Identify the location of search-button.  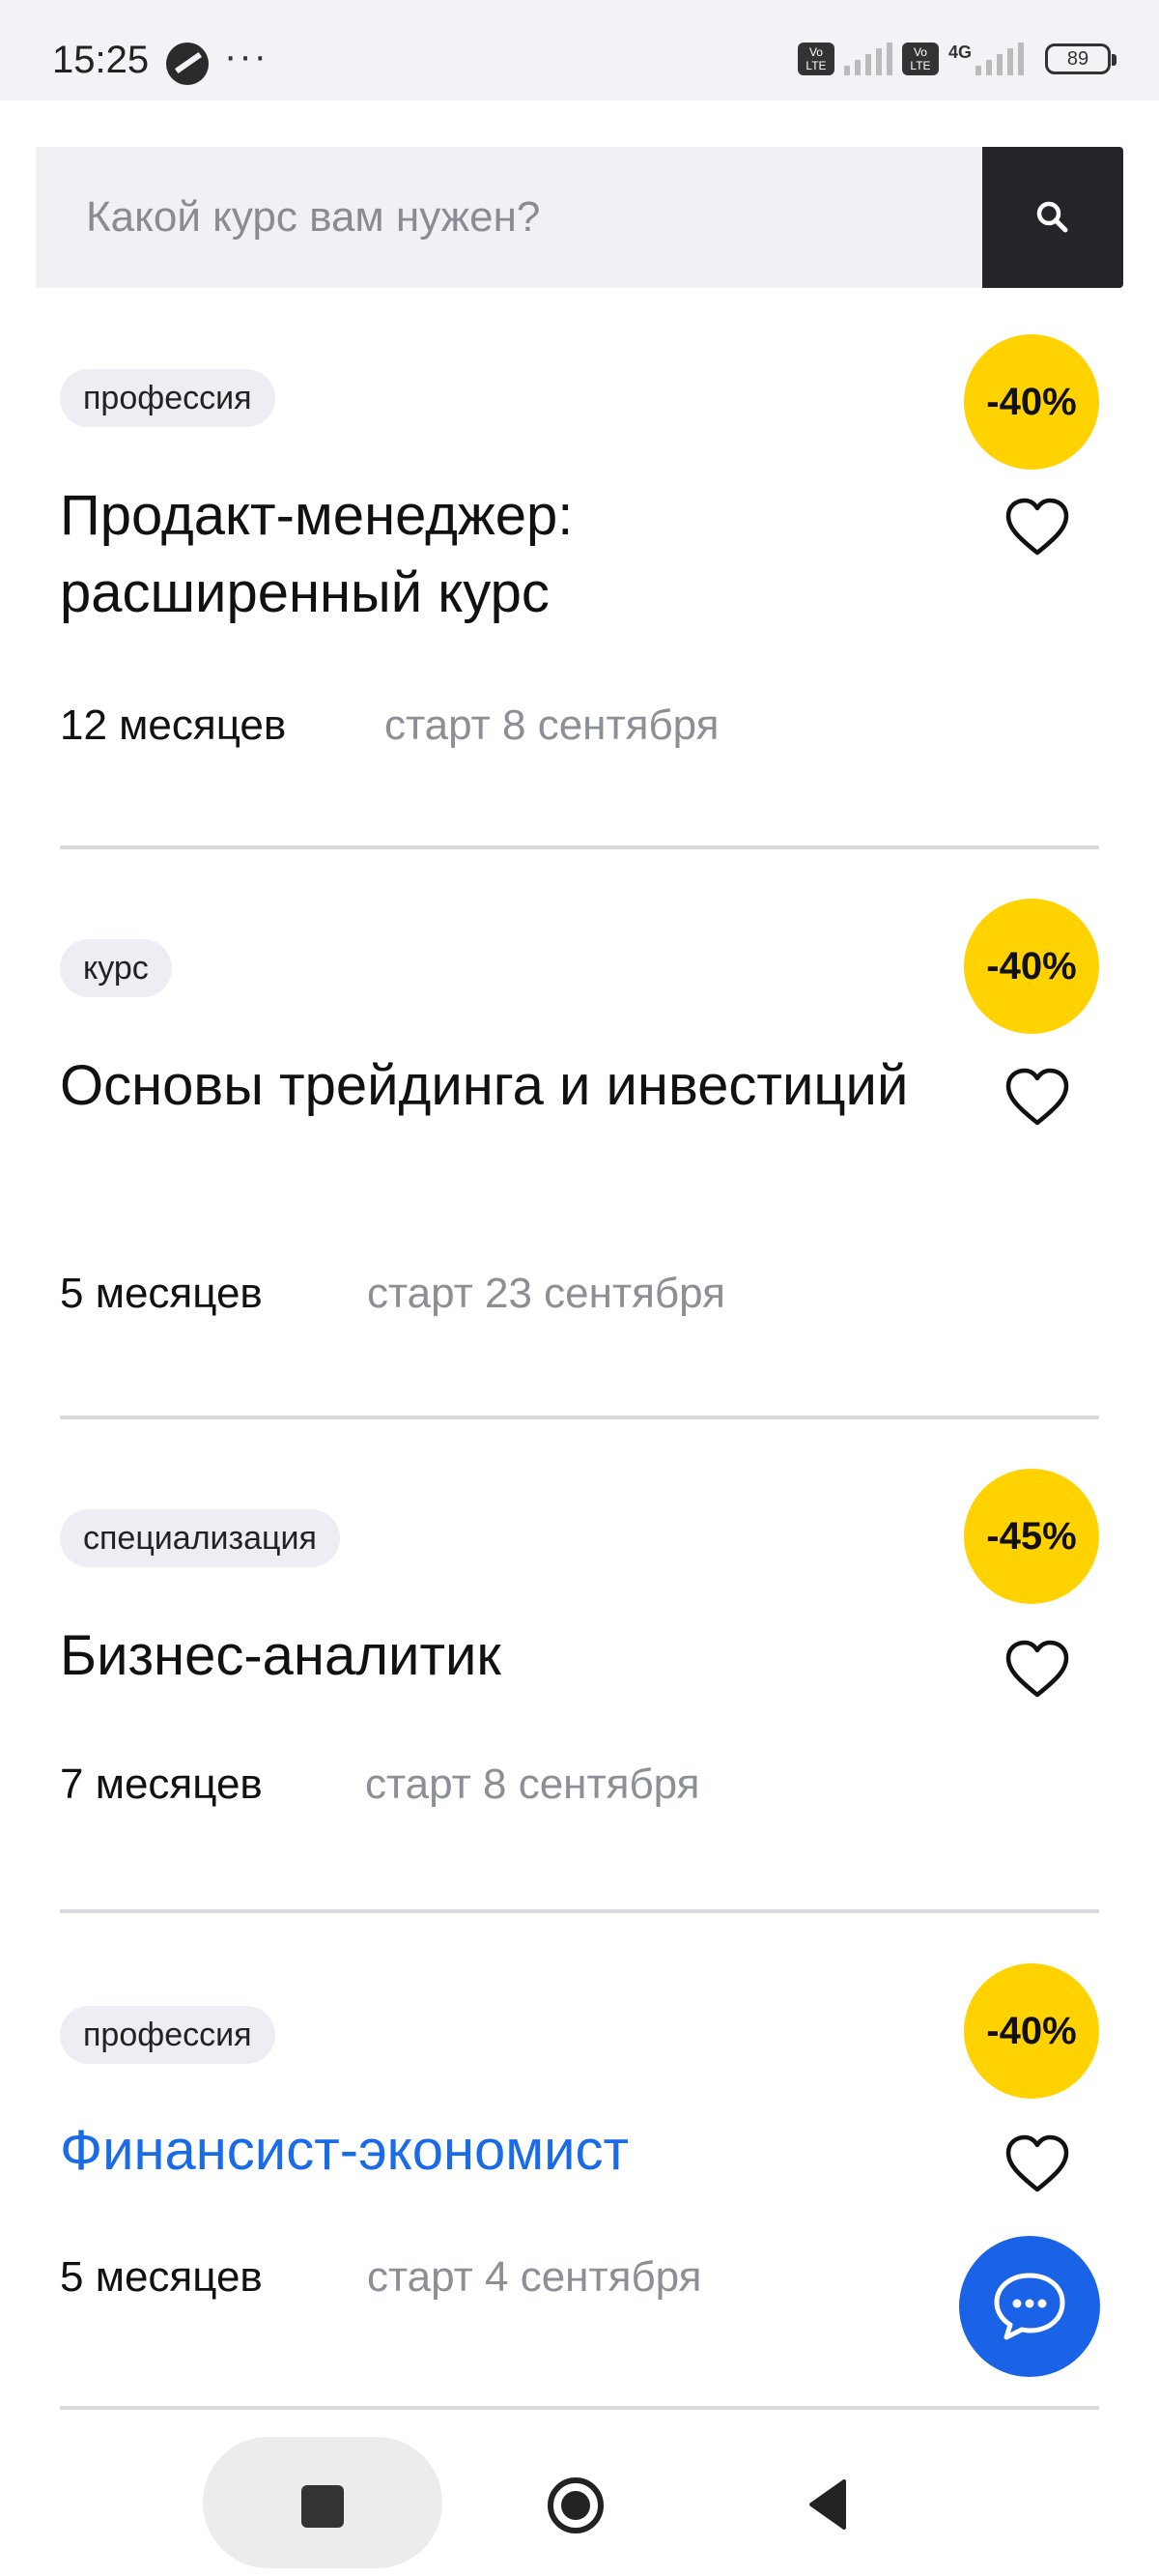
(1052, 218).